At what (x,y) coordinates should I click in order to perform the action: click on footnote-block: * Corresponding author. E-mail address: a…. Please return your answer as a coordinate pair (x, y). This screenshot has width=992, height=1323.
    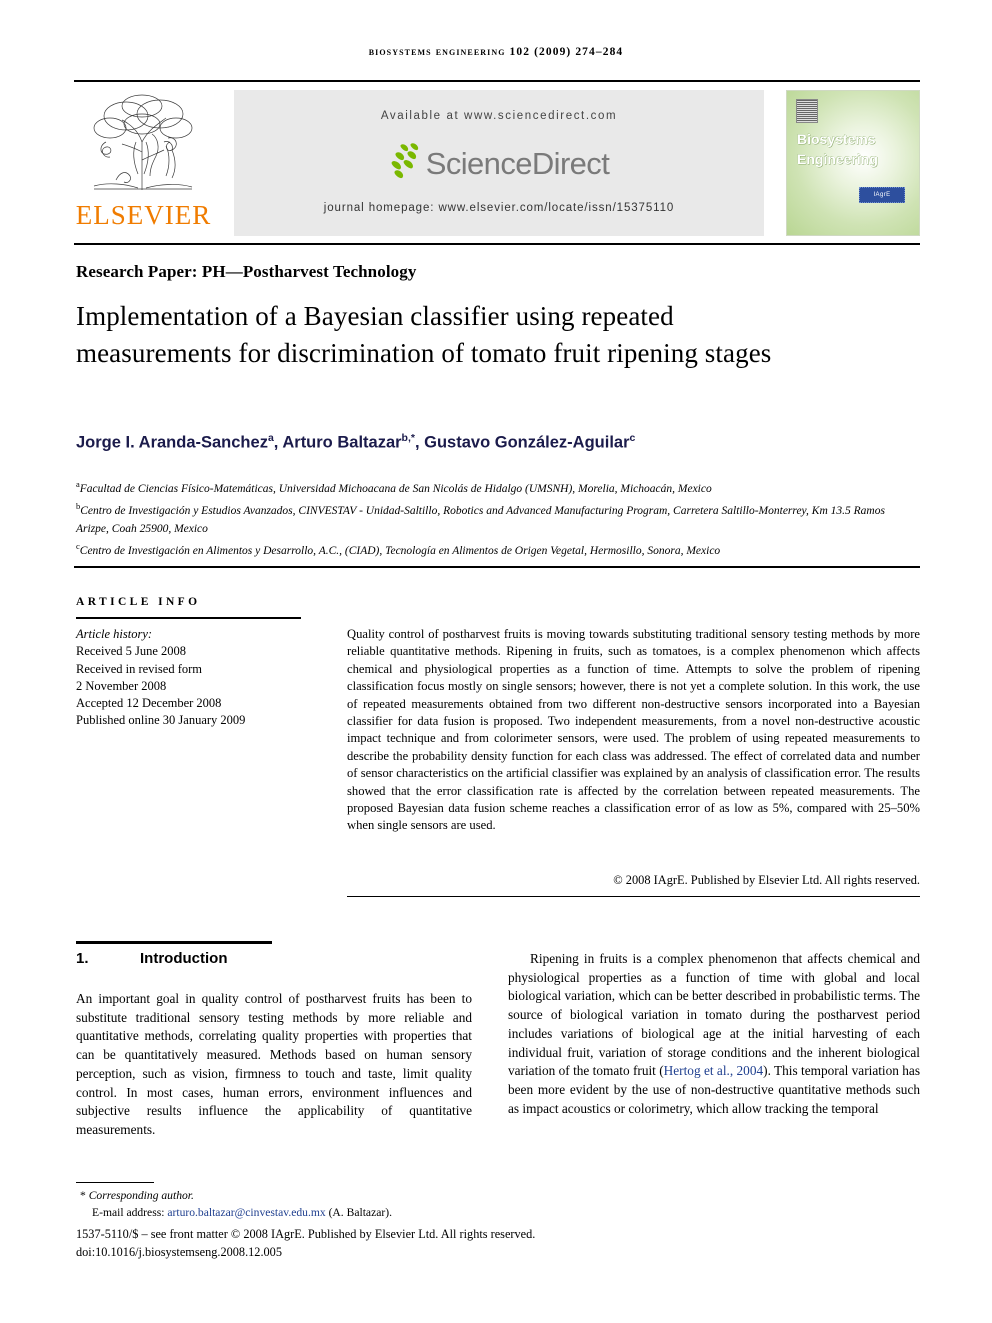
    Looking at the image, I should click on (376, 1204).